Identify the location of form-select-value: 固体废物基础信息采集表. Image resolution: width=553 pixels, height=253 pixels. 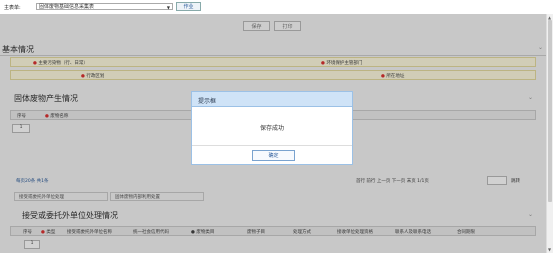
(67, 7).